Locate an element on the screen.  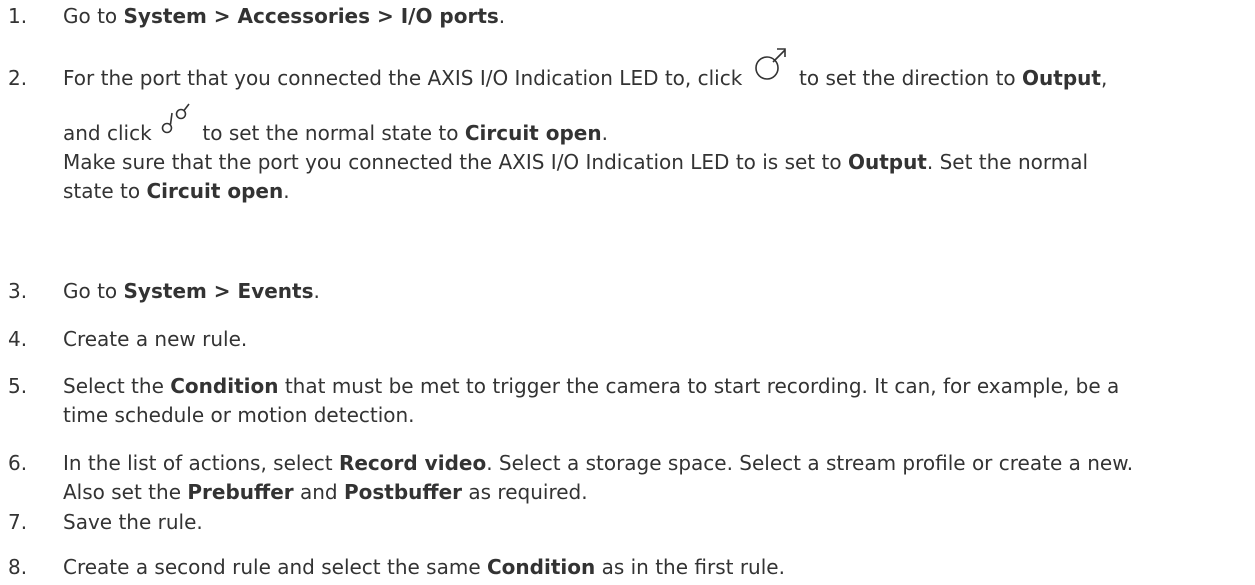
step-number: 7. is located at coordinates (18, 522).